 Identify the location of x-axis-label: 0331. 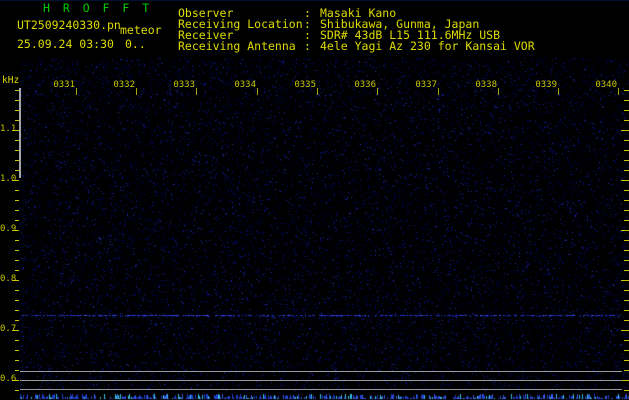
(64, 85).